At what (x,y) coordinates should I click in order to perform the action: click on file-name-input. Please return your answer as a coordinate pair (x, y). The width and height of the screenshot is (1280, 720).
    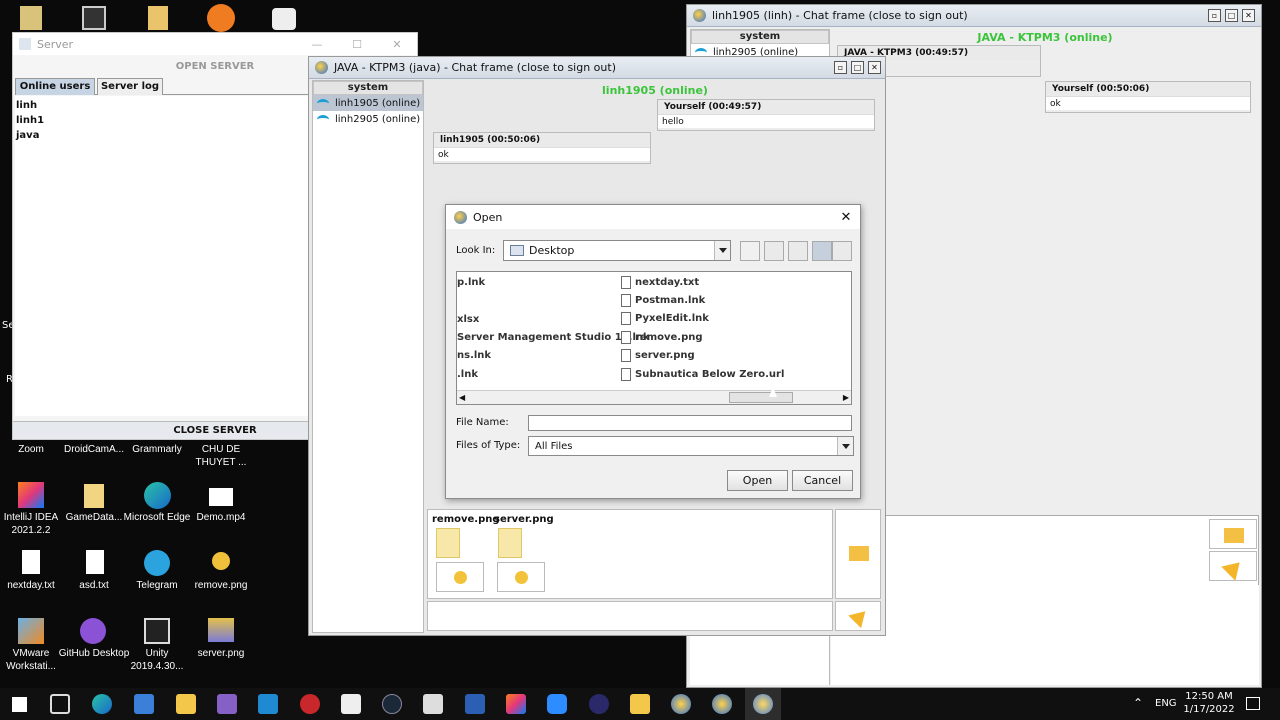
    Looking at the image, I should click on (690, 423).